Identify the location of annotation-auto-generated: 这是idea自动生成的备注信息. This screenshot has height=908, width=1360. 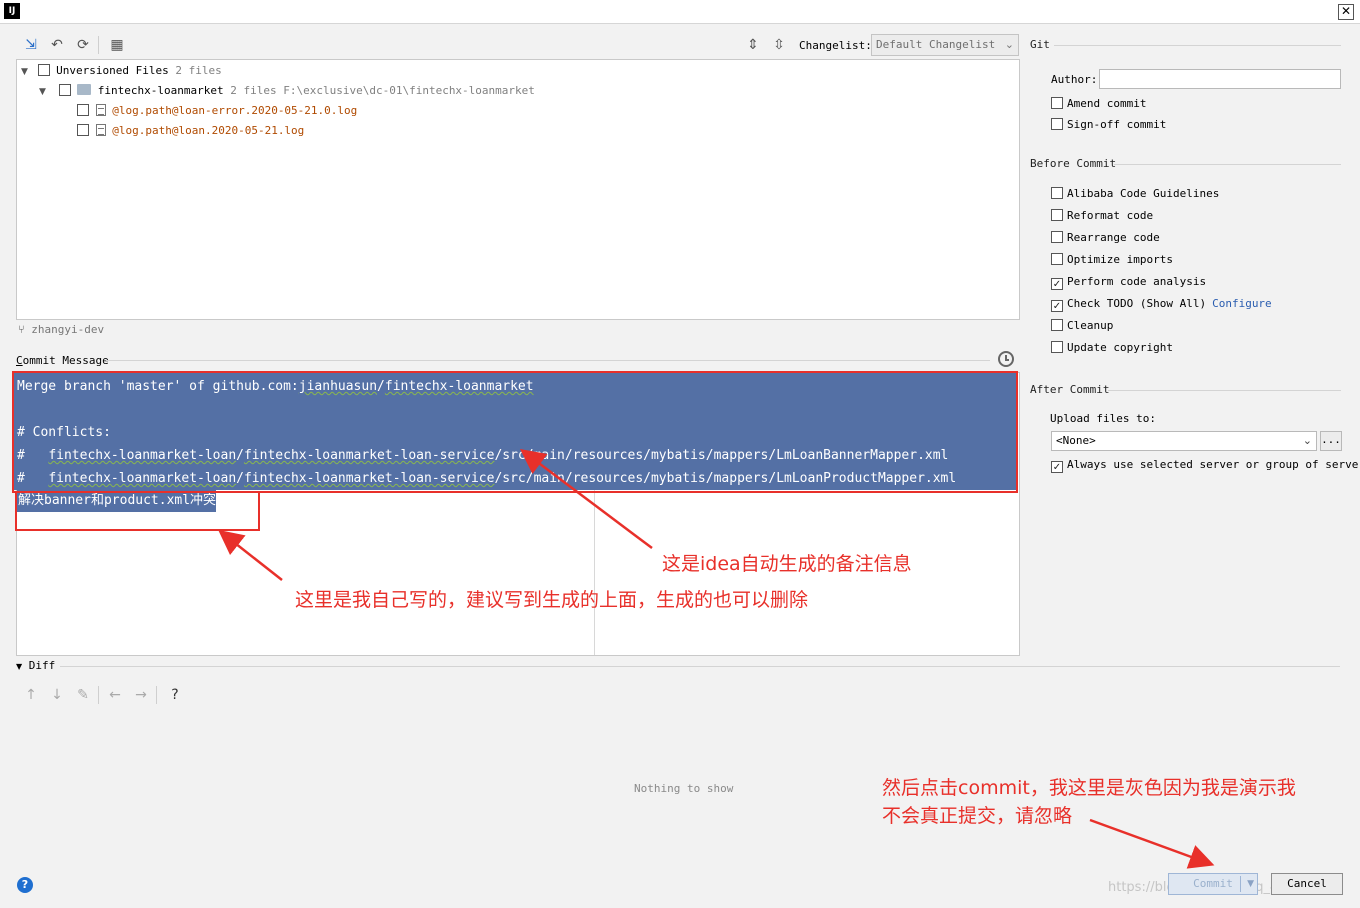
(787, 564).